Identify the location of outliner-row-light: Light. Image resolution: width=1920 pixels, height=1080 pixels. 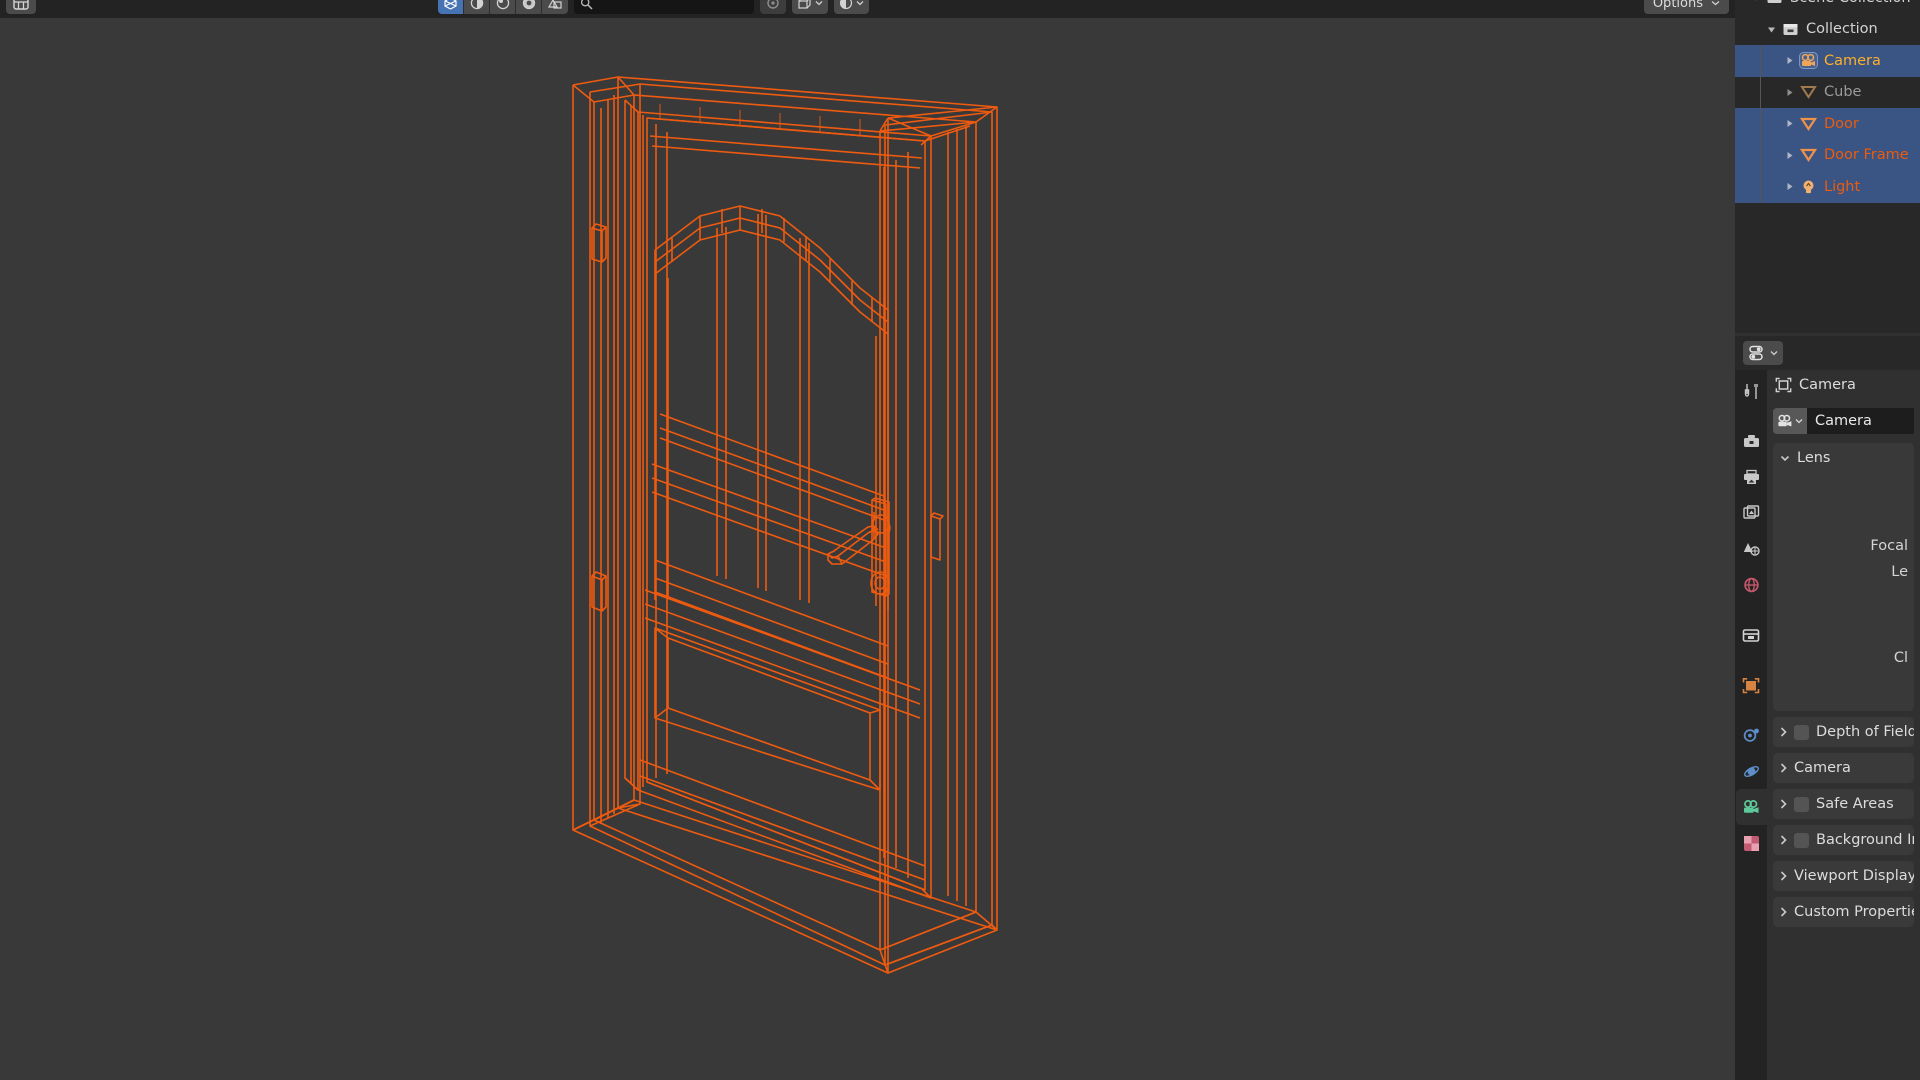
(1827, 187).